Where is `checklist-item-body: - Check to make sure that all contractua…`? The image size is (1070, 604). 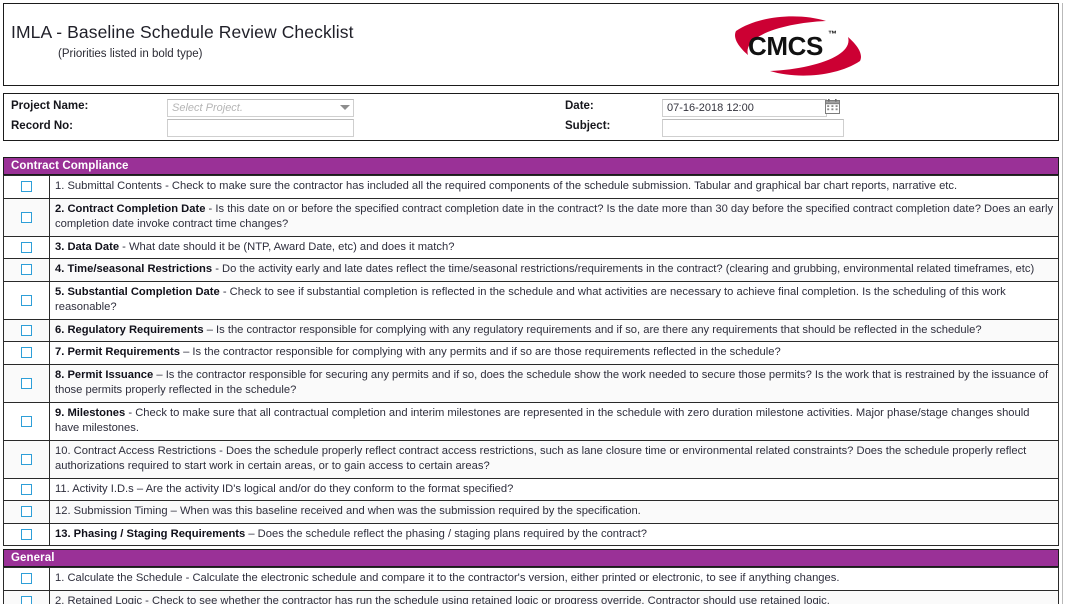 checklist-item-body: - Check to make sure that all contractua… is located at coordinates (542, 420).